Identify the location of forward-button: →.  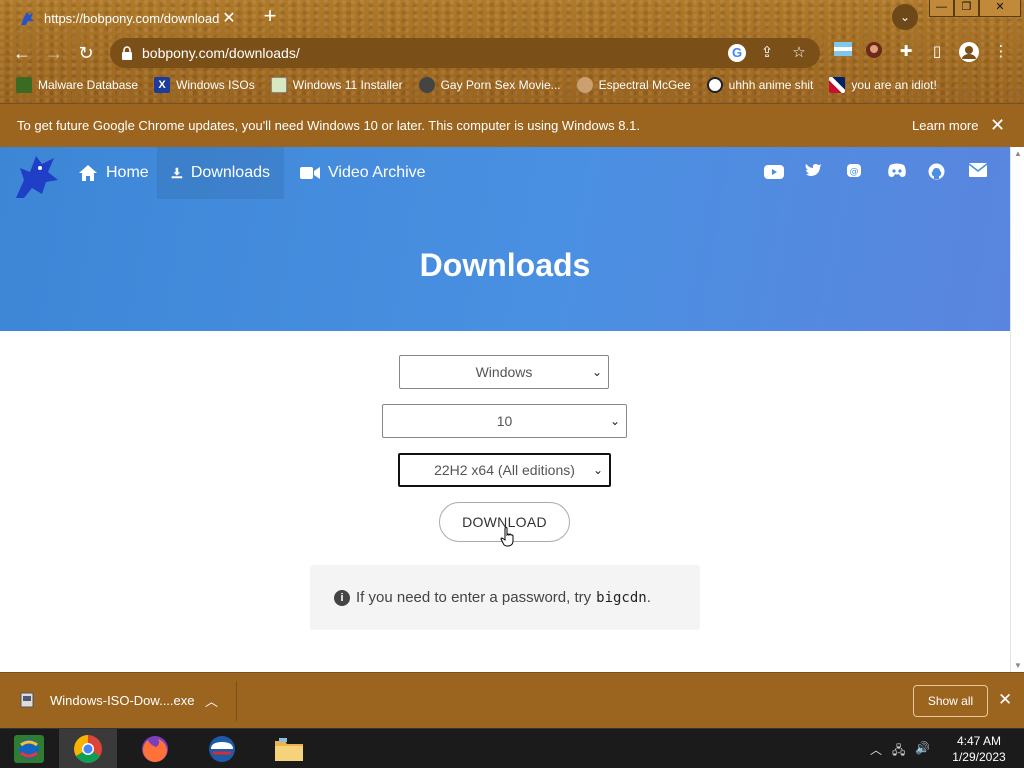
(54, 53).